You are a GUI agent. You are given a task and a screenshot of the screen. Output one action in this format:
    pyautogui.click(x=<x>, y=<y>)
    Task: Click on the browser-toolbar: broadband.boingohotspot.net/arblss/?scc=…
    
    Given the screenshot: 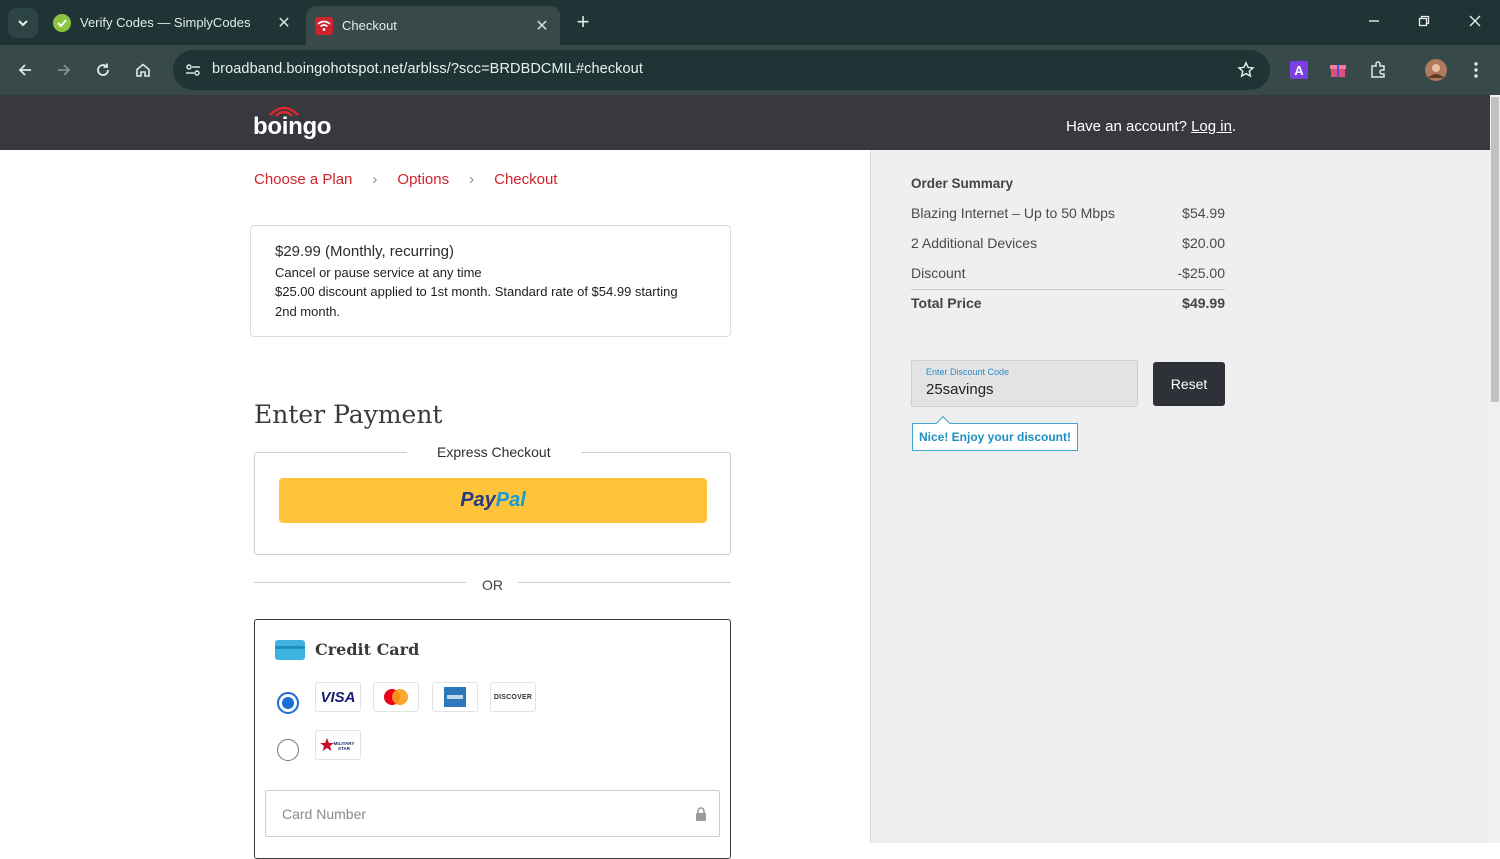 What is the action you would take?
    pyautogui.click(x=750, y=70)
    